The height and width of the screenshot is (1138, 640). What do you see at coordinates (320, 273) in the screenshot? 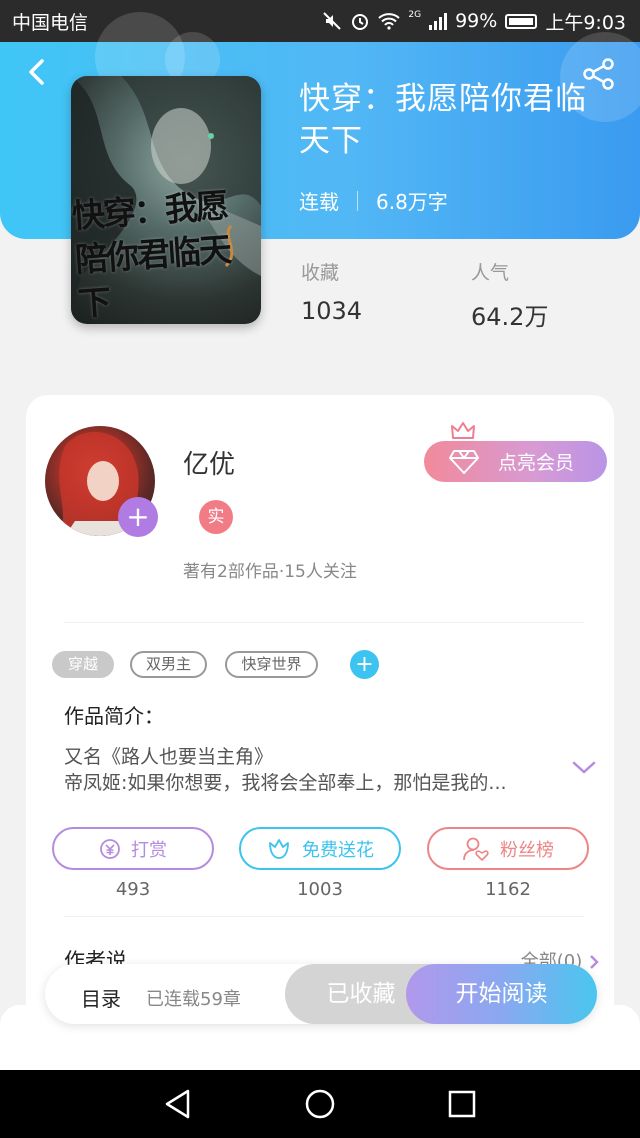
I see `favorites-label: 收藏` at bounding box center [320, 273].